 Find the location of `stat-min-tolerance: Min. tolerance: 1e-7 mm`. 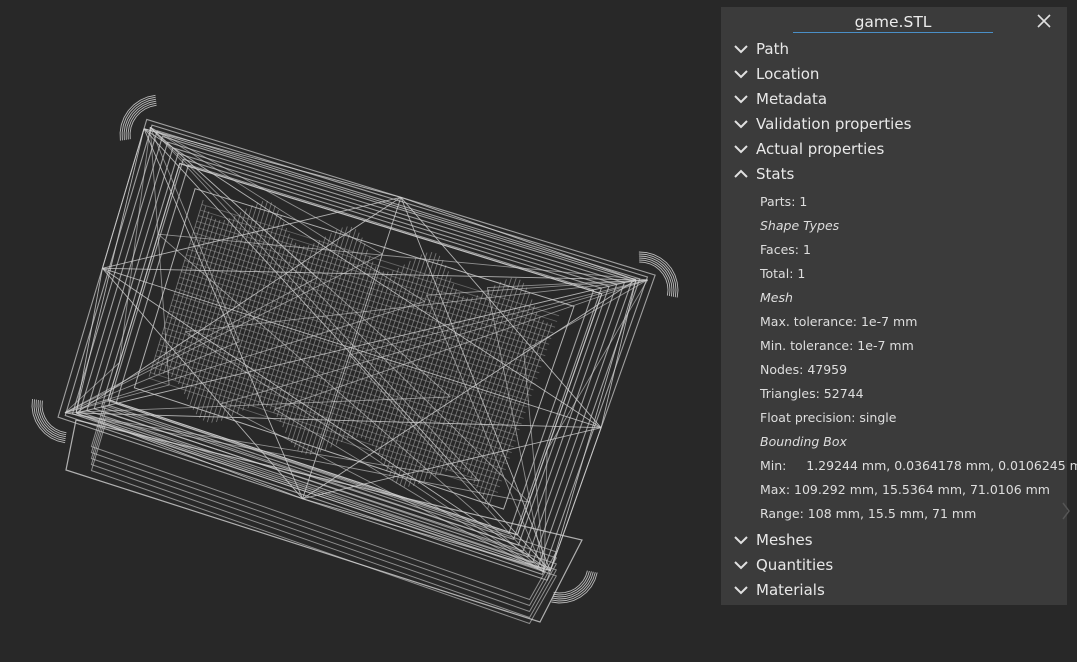

stat-min-tolerance: Min. tolerance: 1e-7 mm is located at coordinates (837, 345).